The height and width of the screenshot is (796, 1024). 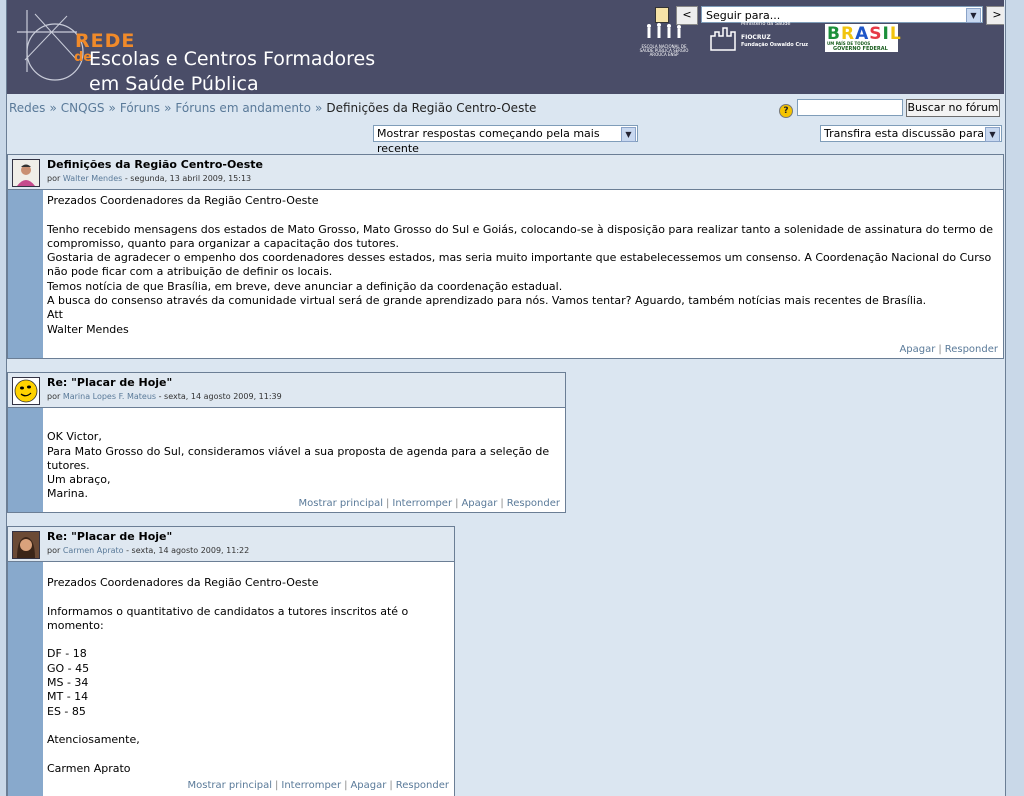 What do you see at coordinates (664, 30) in the screenshot?
I see `ensp-figures-icon` at bounding box center [664, 30].